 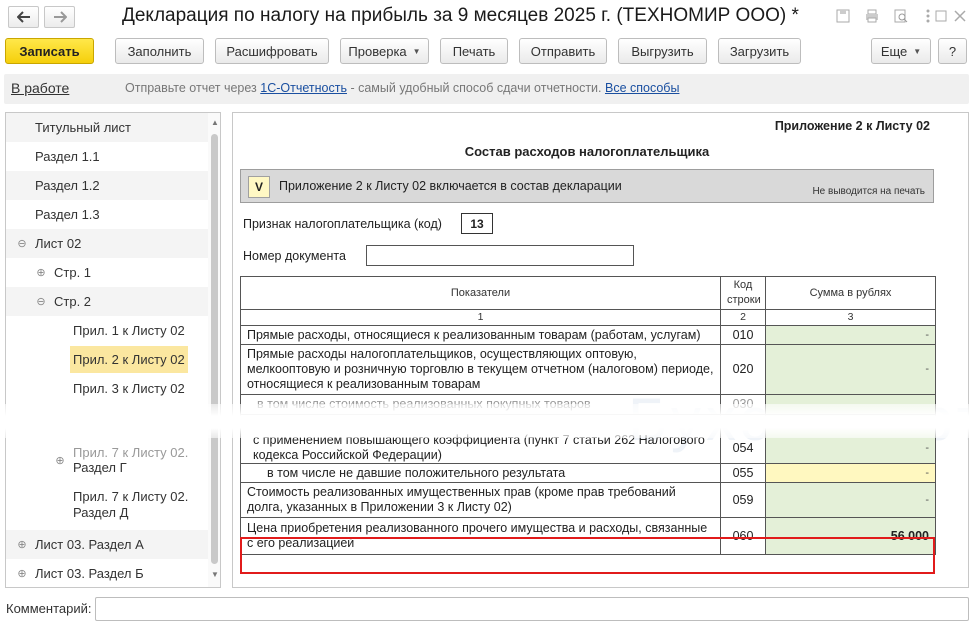 What do you see at coordinates (743, 500) in the screenshot?
I see `row-code: 059` at bounding box center [743, 500].